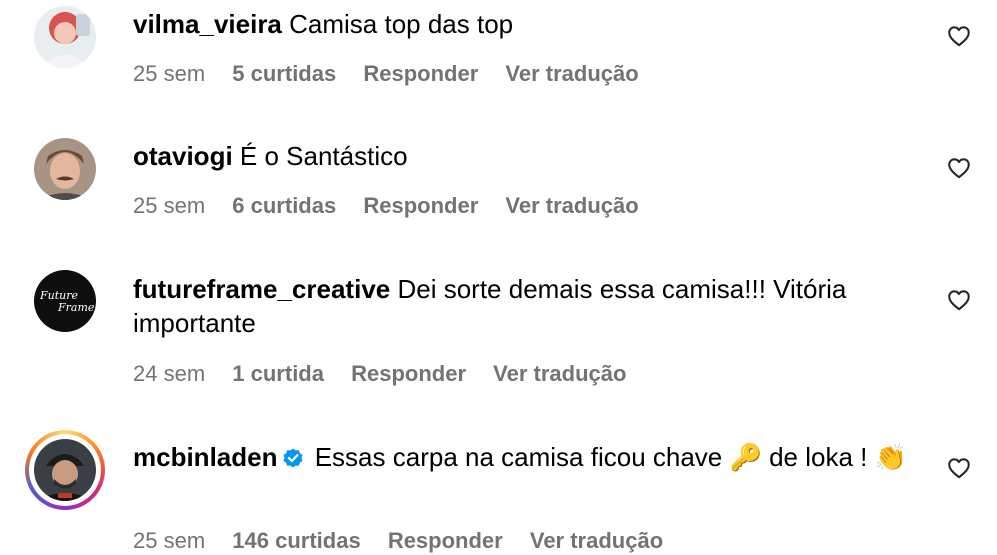 This screenshot has width=997, height=555. Describe the element at coordinates (261, 289) in the screenshot. I see `comment-username: futureframe_creative` at that location.